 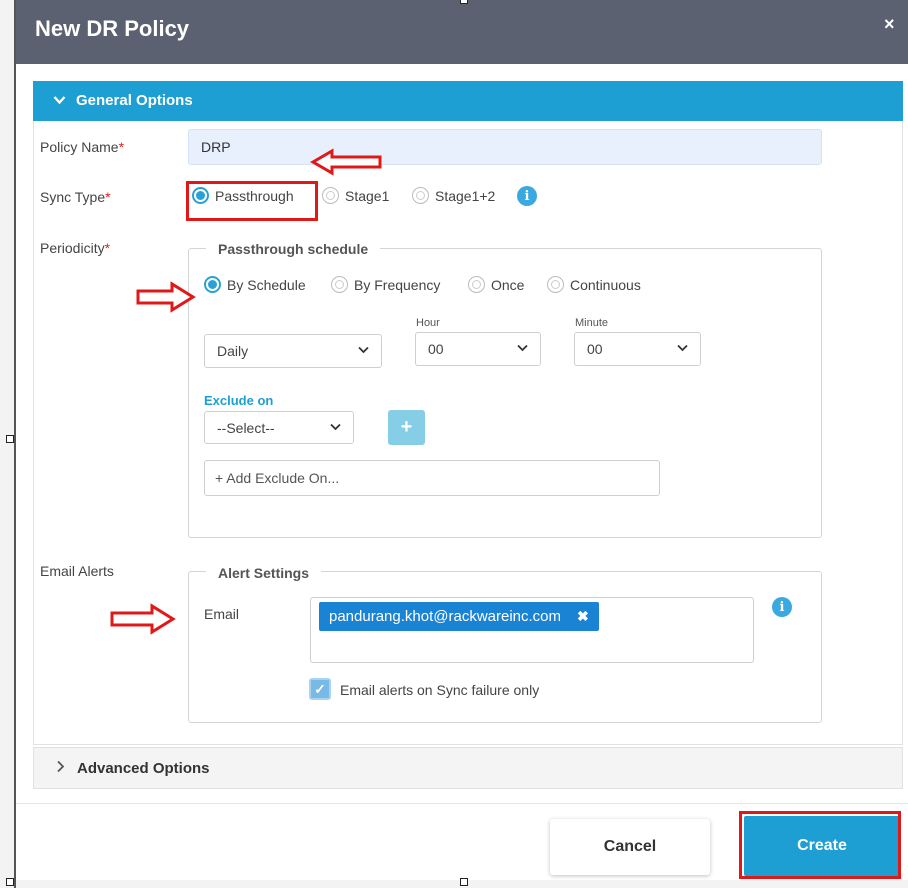 What do you see at coordinates (428, 323) in the screenshot?
I see `hour-label: Hour` at bounding box center [428, 323].